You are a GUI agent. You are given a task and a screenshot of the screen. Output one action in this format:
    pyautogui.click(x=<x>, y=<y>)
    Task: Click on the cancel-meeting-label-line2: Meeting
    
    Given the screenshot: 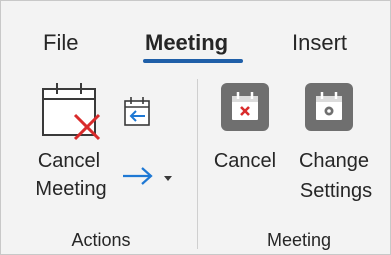 What is the action you would take?
    pyautogui.click(x=71, y=189)
    